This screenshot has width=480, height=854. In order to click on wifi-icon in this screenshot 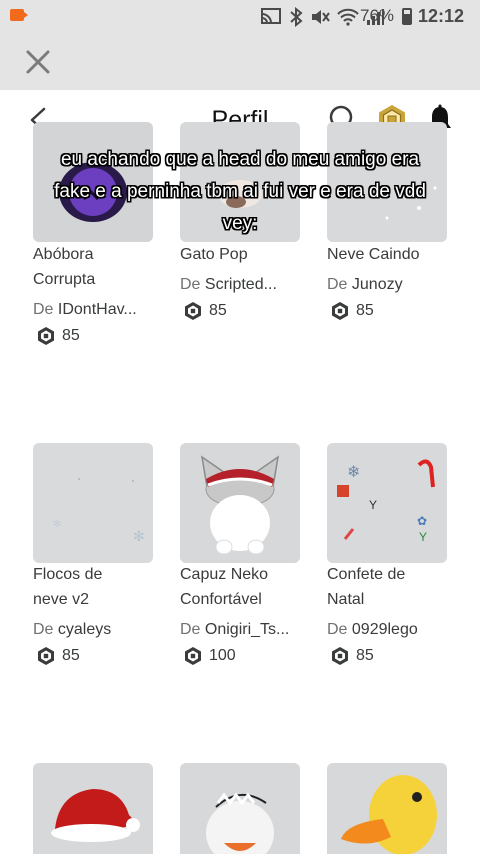, I will do `click(348, 17)`.